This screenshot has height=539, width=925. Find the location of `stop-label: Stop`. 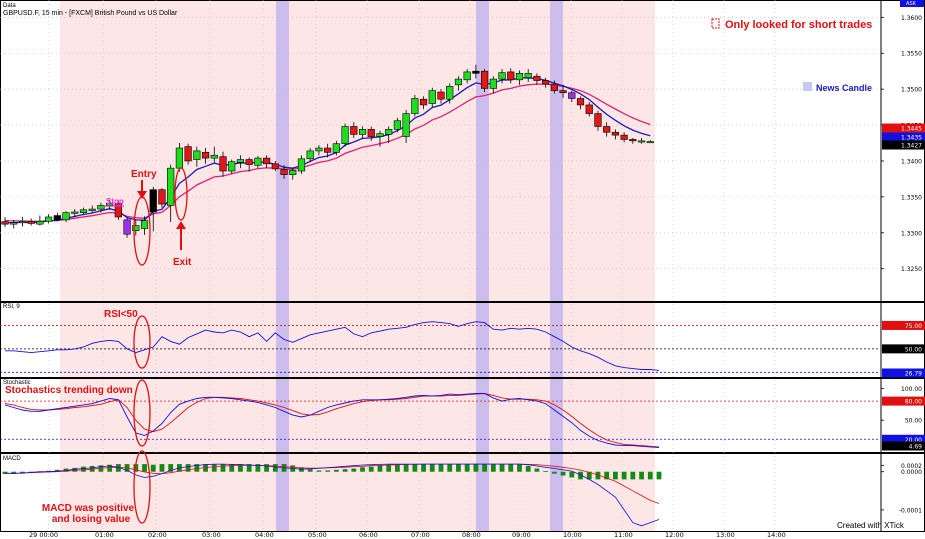

stop-label: Stop is located at coordinates (115, 201).